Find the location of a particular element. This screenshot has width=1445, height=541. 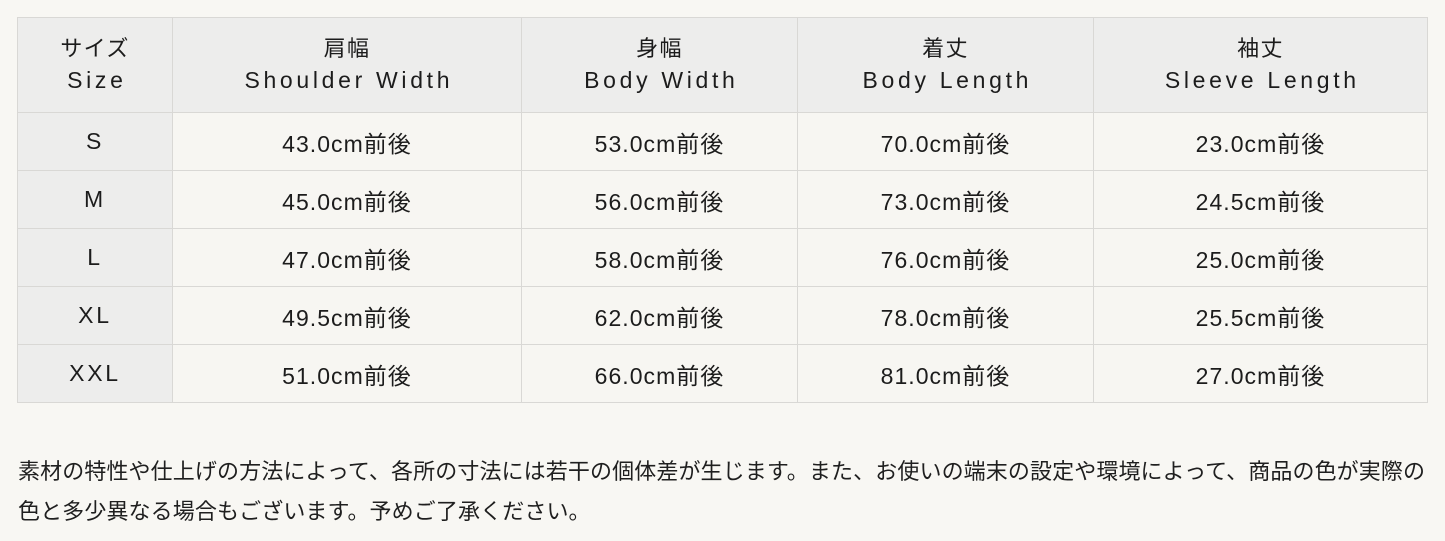

cell-body-length: 73.0cm前後 is located at coordinates (945, 199).